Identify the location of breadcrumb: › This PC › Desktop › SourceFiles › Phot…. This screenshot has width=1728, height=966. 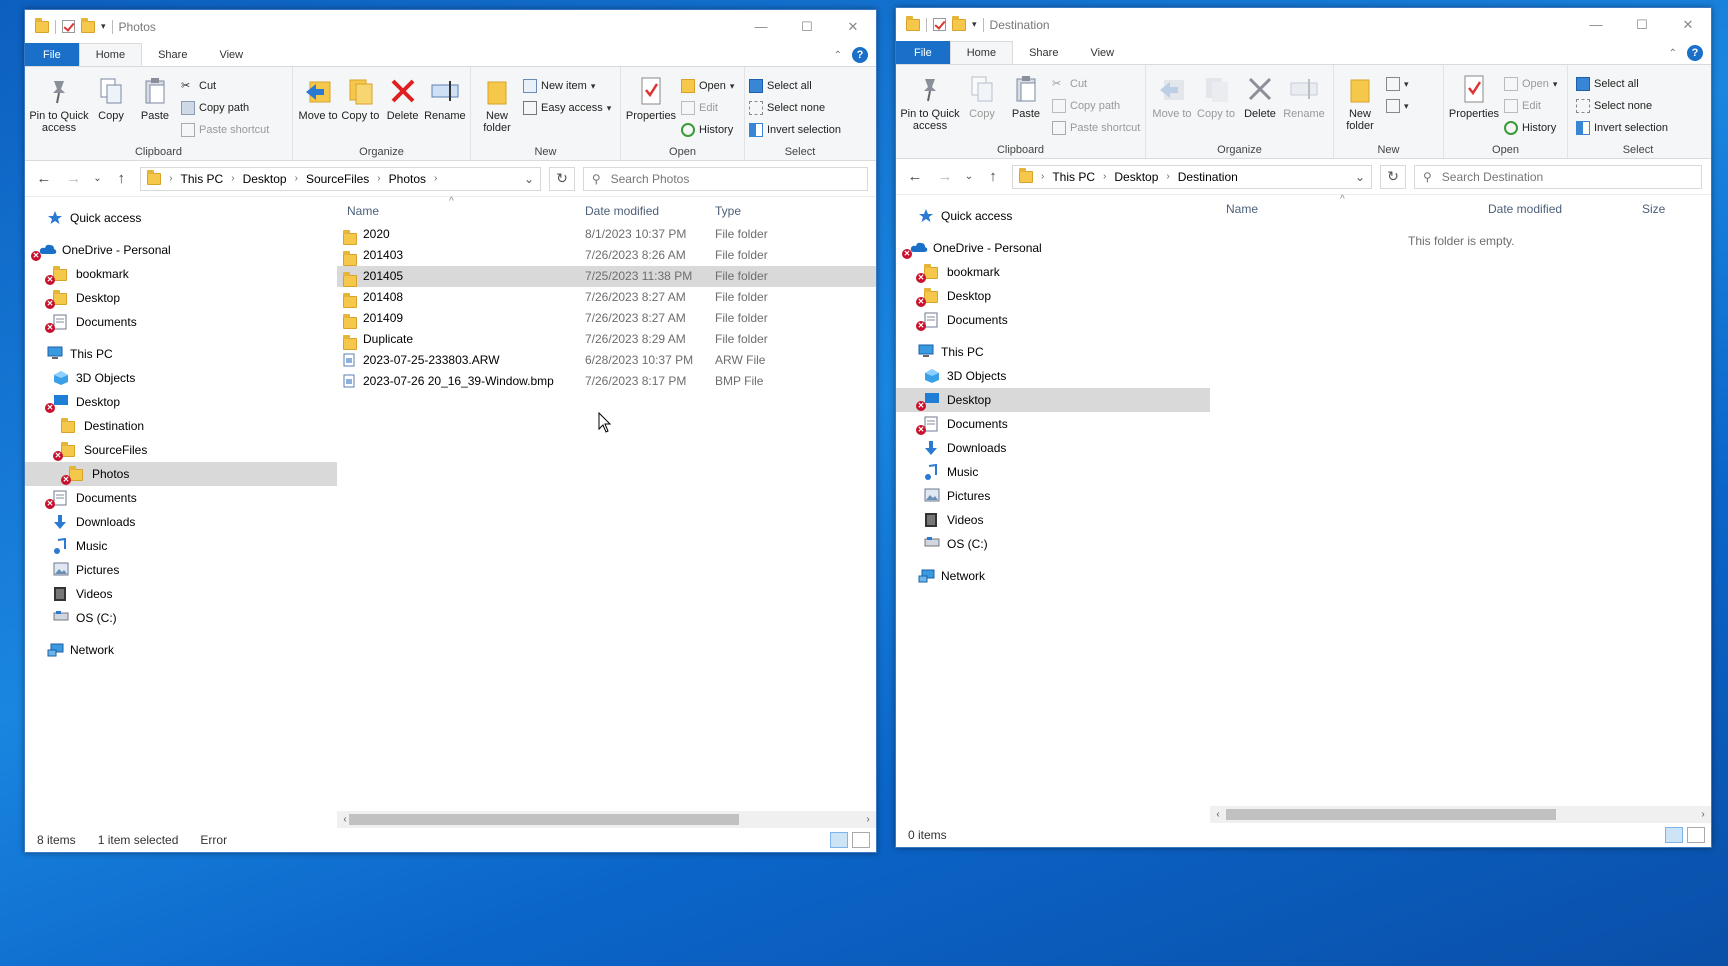
(341, 178).